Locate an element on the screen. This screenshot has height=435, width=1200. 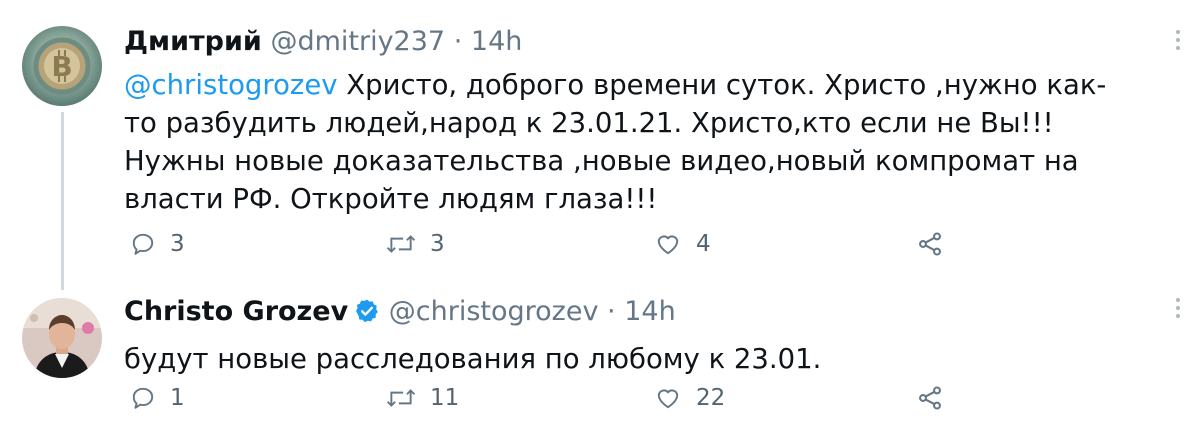
user-handle: @dmitriy237 is located at coordinates (357, 41).